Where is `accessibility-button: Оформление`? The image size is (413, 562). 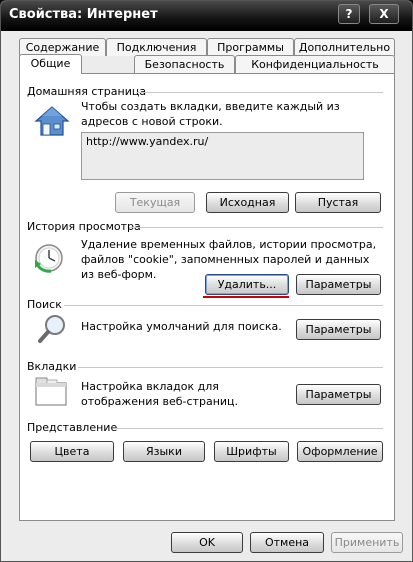 accessibility-button: Оформление is located at coordinates (340, 451).